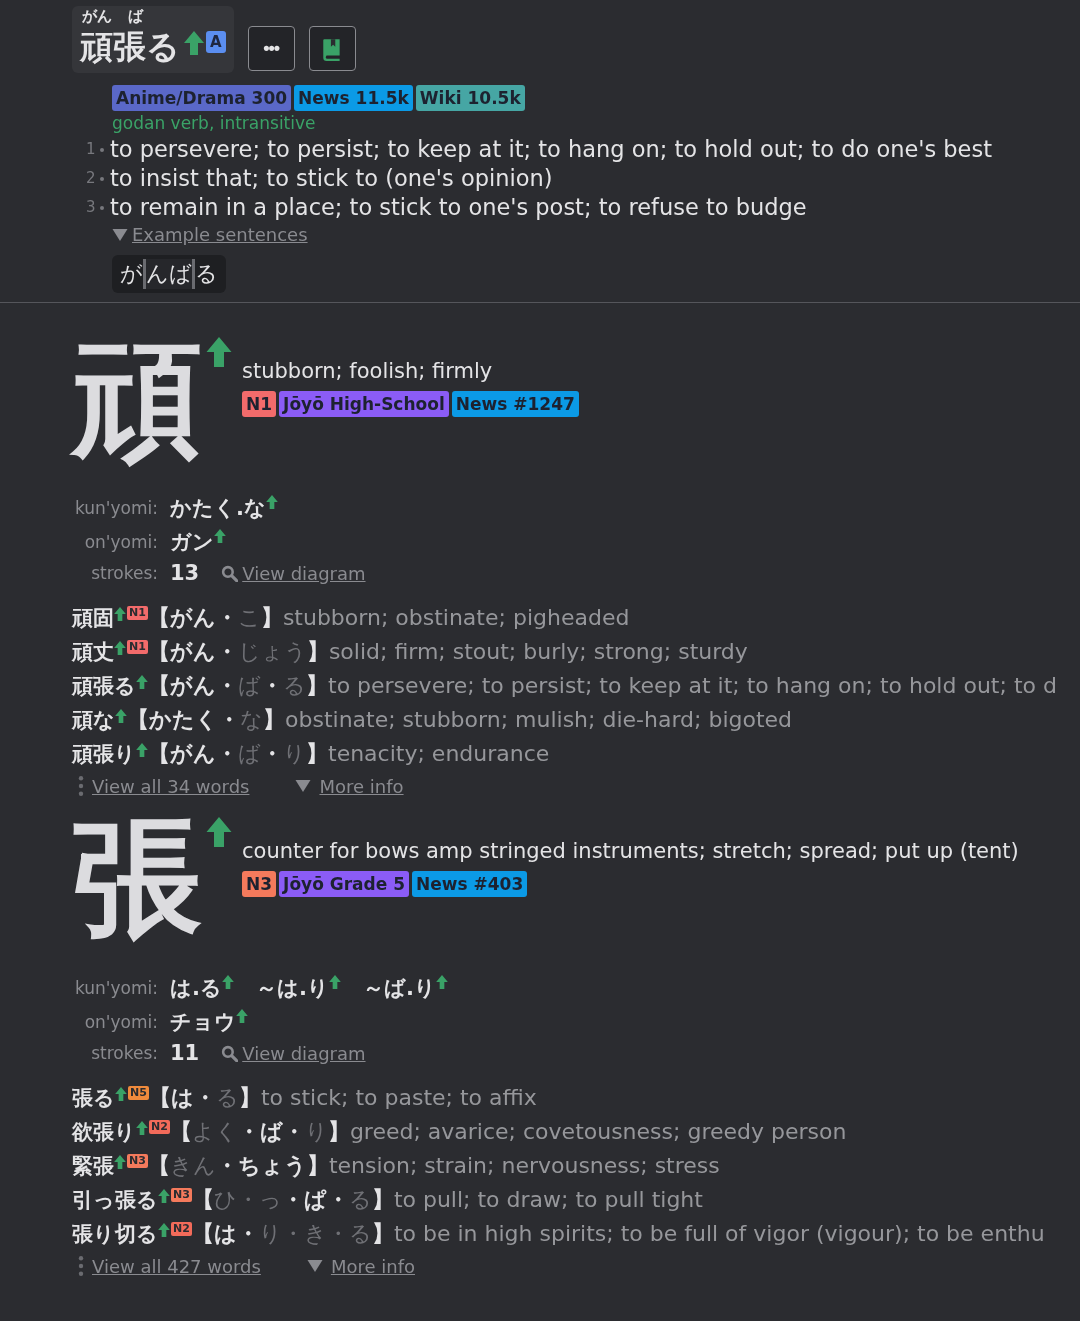 The width and height of the screenshot is (1080, 1321). Describe the element at coordinates (630, 851) in the screenshot. I see `kanji-meaning: counter for bows amp stringed instruments; stretch; spread; put up (tent)` at that location.